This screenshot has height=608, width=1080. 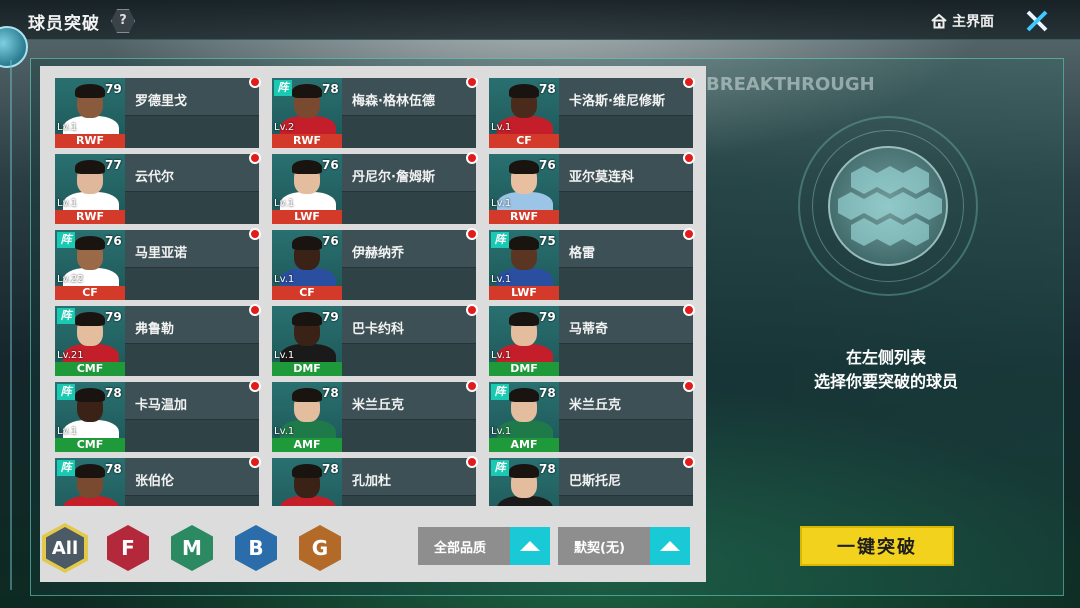 I want to click on help-icon: ?, so click(x=123, y=21).